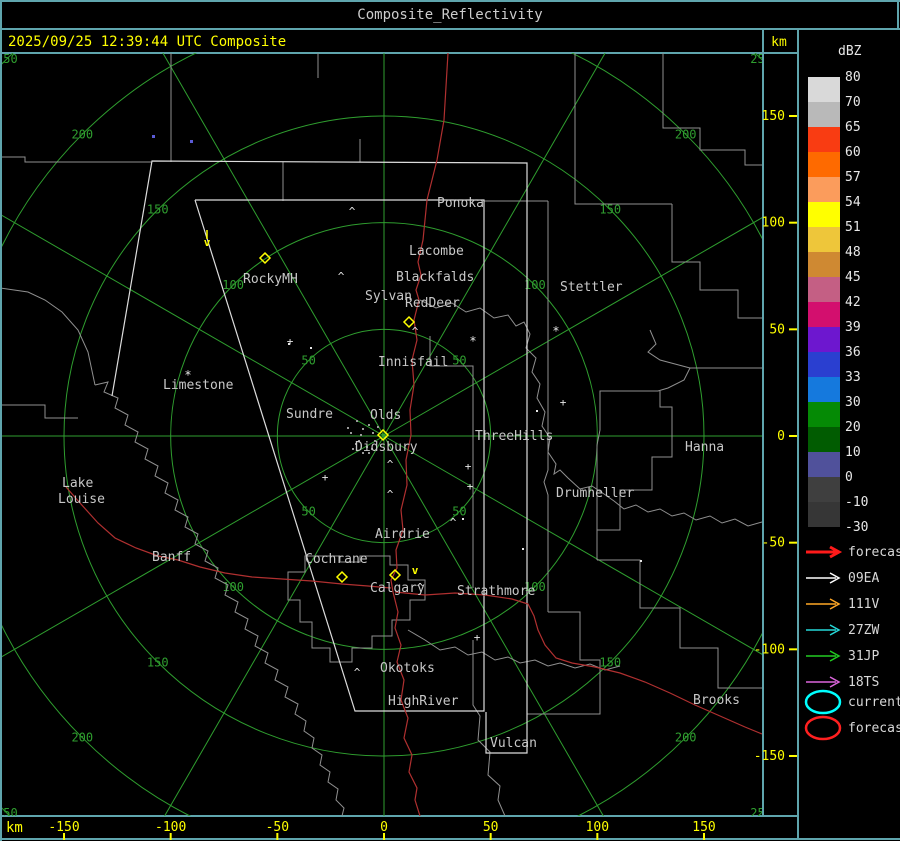  Describe the element at coordinates (853, 177) in the screenshot. I see `colorbar-label: 57` at that location.